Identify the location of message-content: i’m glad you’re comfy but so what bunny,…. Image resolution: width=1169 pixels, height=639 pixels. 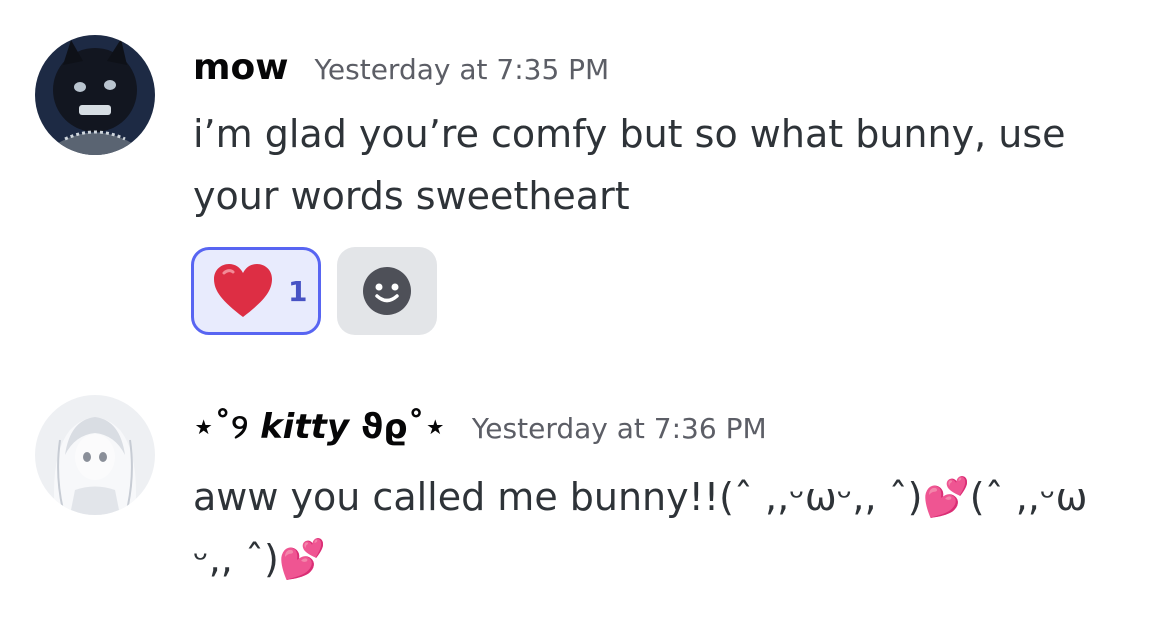
(629, 165).